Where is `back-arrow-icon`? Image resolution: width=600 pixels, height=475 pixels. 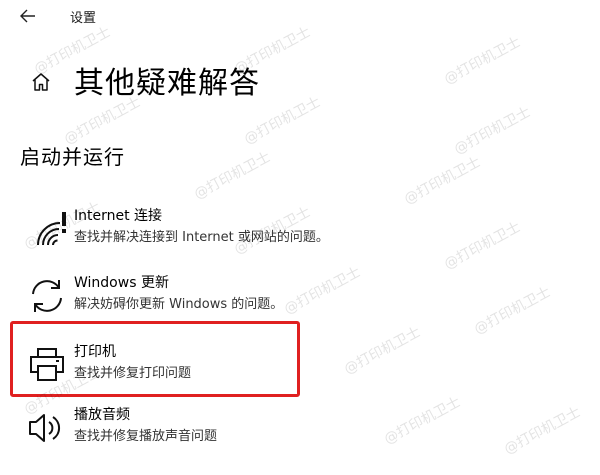 back-arrow-icon is located at coordinates (27, 16).